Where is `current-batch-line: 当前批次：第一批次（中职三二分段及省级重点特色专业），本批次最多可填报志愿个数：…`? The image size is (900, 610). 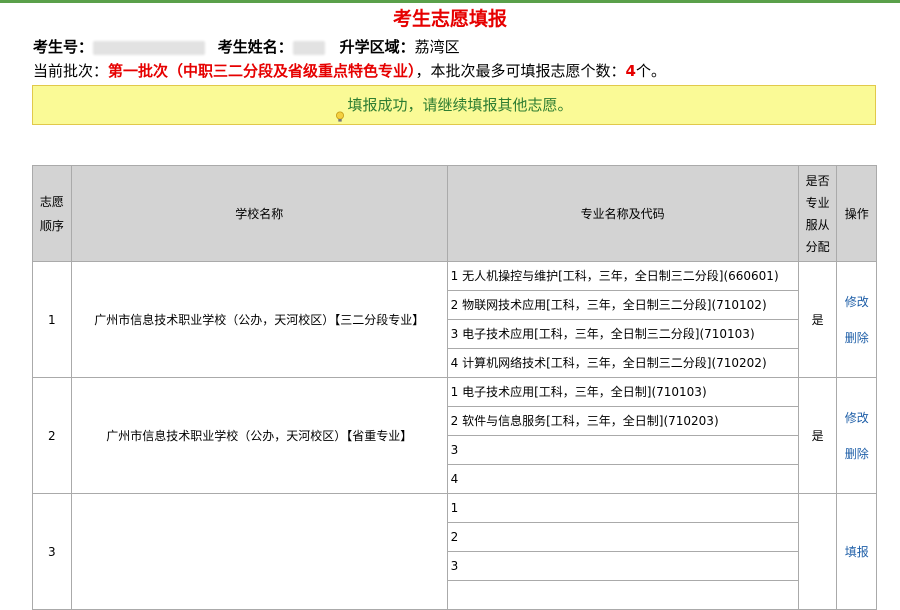 current-batch-line: 当前批次：第一批次（中职三二分段及省级重点特色专业），本批次最多可填报志愿个数：… is located at coordinates (349, 71).